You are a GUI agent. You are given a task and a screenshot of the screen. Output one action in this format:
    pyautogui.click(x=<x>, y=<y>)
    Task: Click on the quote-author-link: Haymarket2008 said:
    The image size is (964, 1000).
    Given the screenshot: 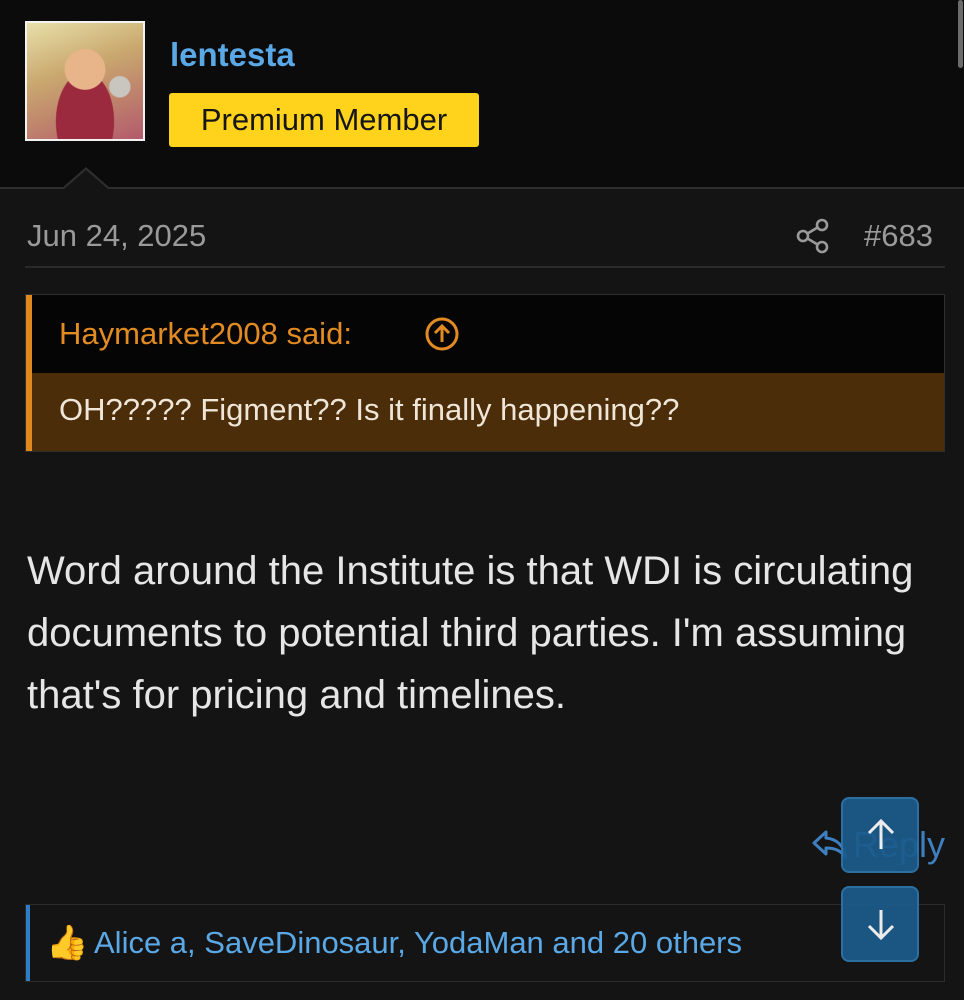 What is the action you would take?
    pyautogui.click(x=205, y=334)
    